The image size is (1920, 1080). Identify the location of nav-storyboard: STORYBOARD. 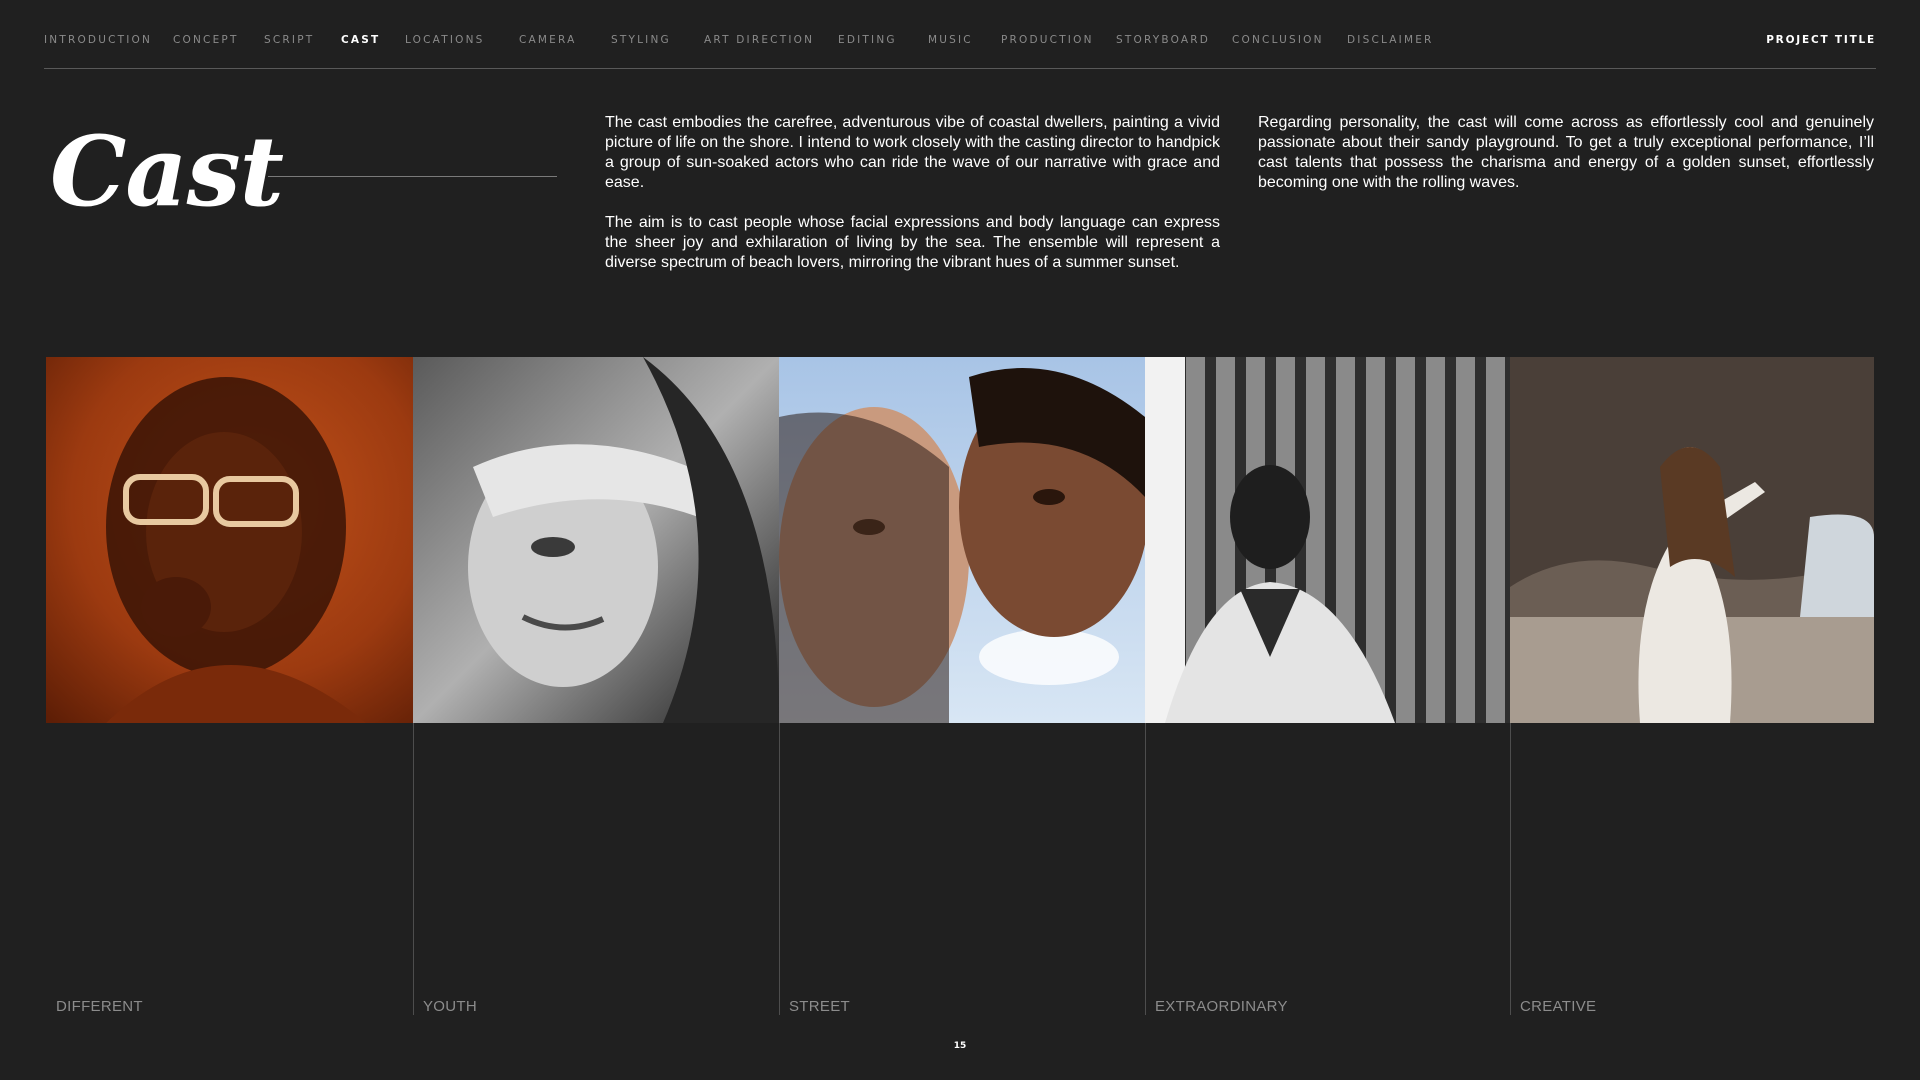
(1163, 40).